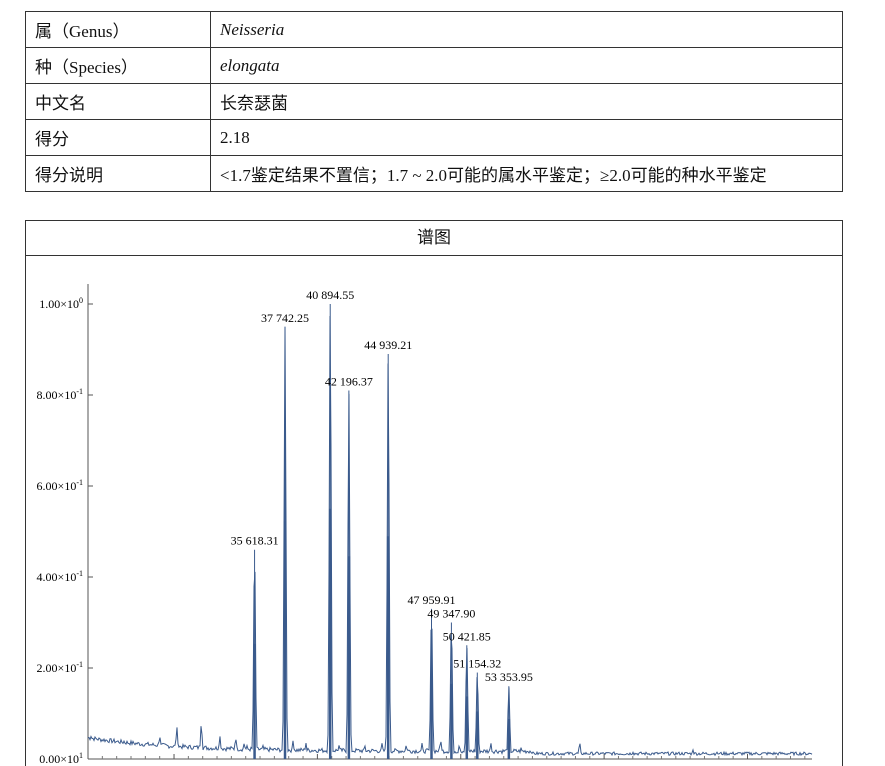 This screenshot has width=885, height=766. What do you see at coordinates (349, 381) in the screenshot?
I see `peak-label: 42 196.37` at bounding box center [349, 381].